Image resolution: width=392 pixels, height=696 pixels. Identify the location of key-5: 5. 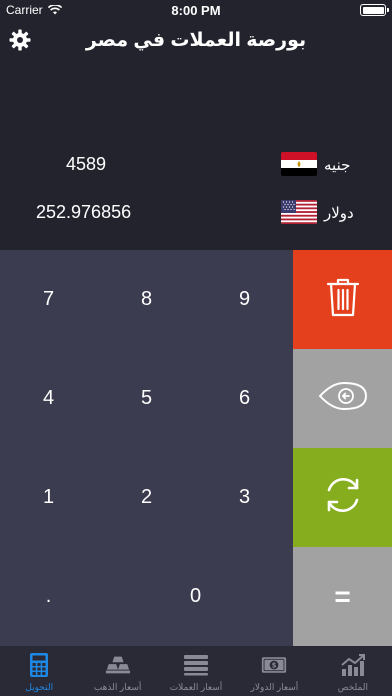
(146, 398).